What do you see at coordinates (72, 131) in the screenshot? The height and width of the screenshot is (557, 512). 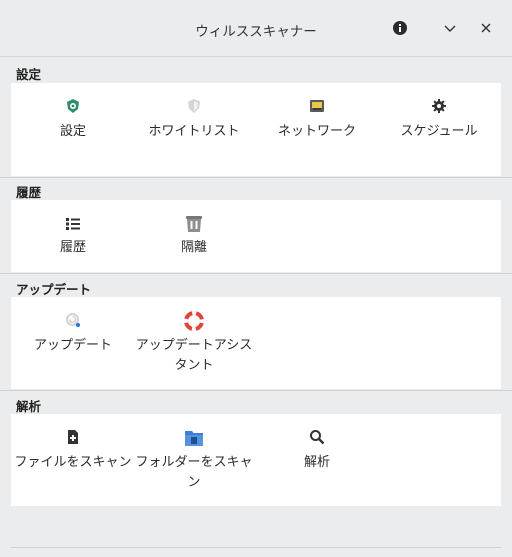 I see `settings-item-label: 設定` at bounding box center [72, 131].